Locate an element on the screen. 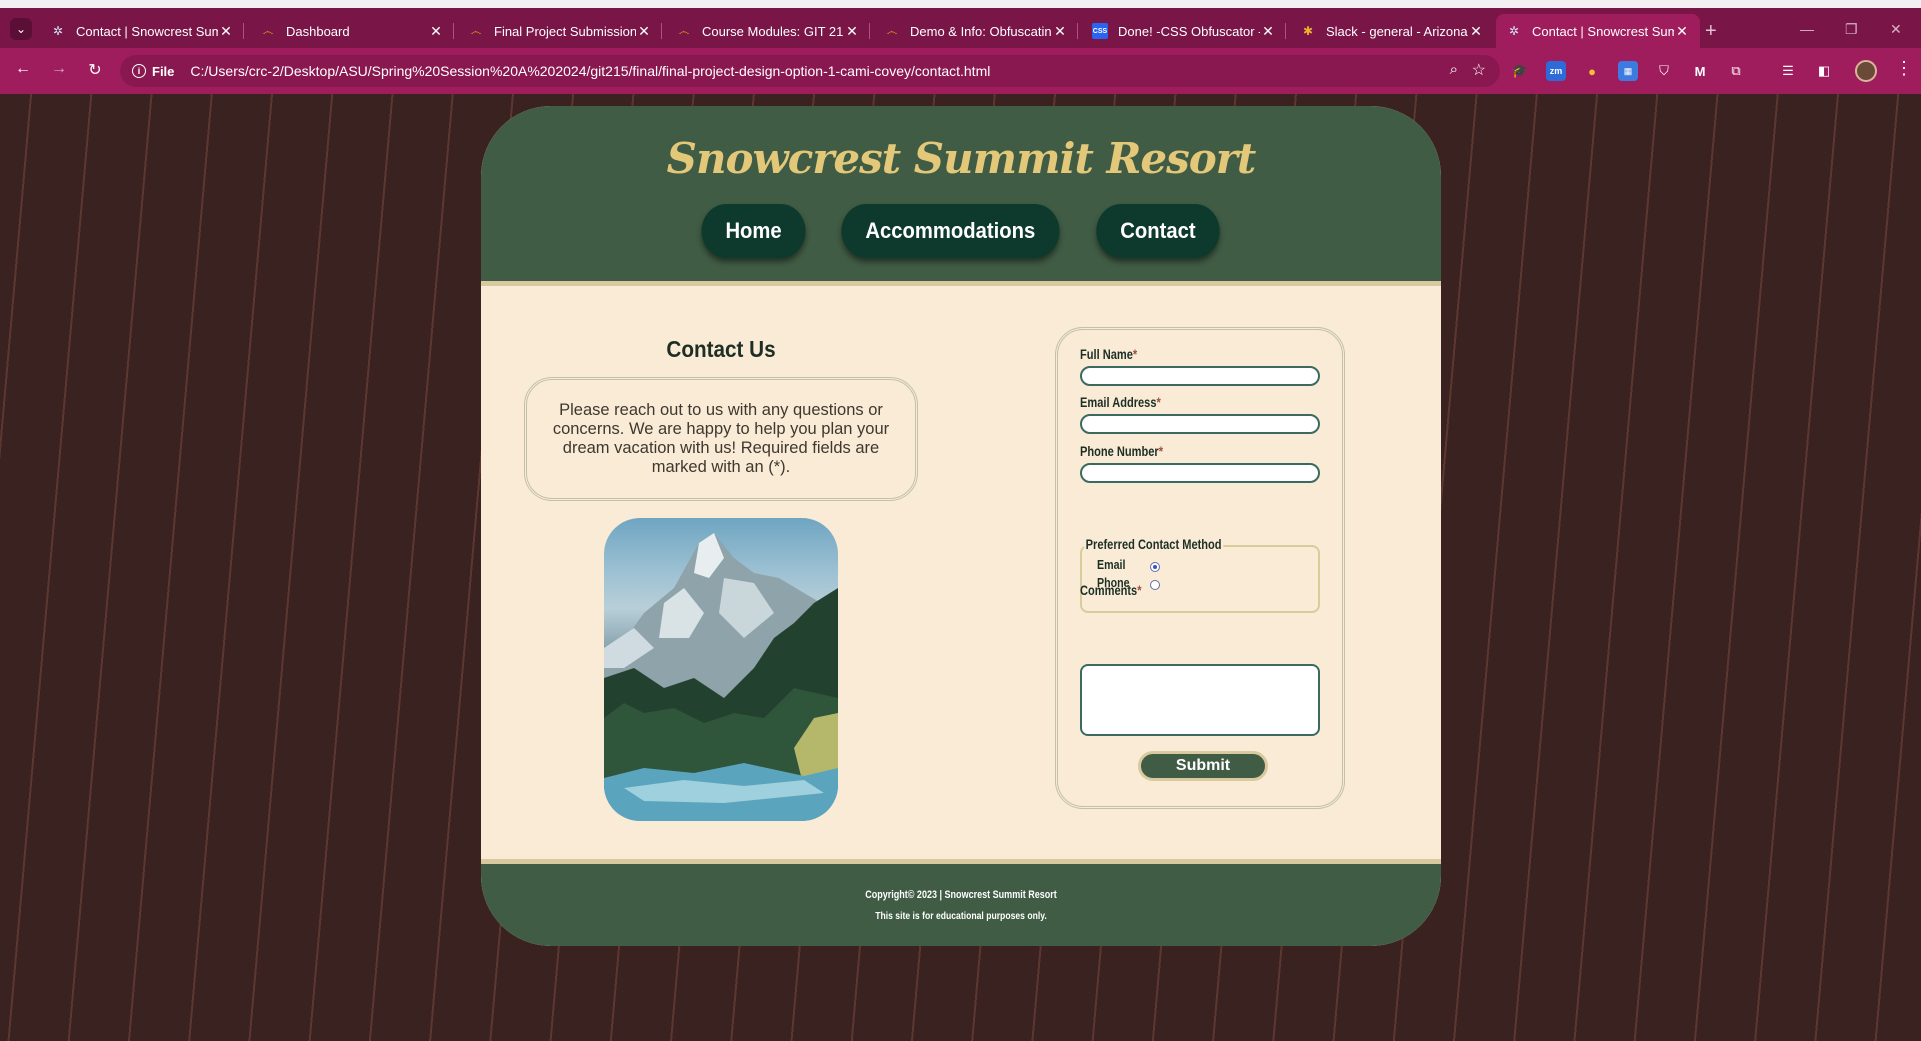 The width and height of the screenshot is (1921, 1041). restore-icon: ❐ is located at coordinates (1851, 29).